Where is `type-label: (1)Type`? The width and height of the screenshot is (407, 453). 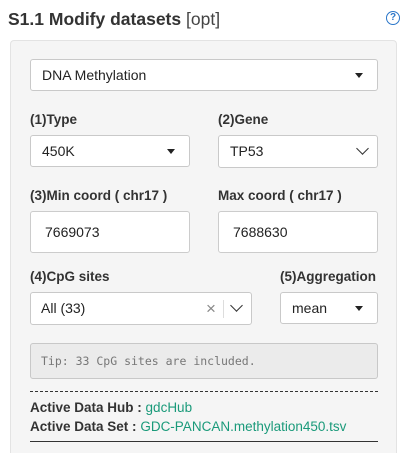
type-label: (1)Type is located at coordinates (54, 119).